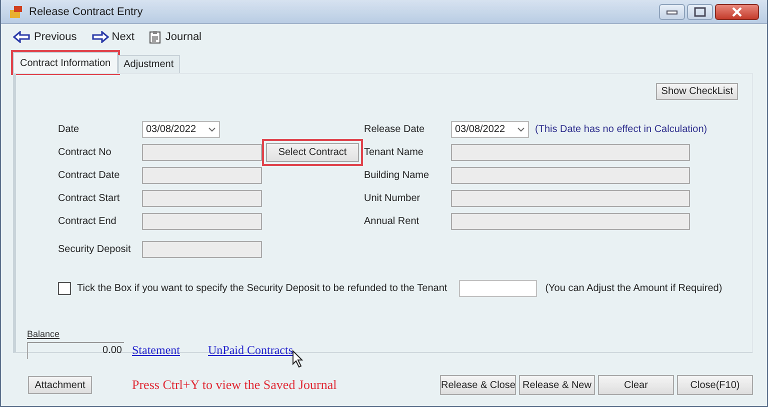 The image size is (768, 407). Describe the element at coordinates (621, 129) in the screenshot. I see `date-note: (This Date has no effect in Calculation)` at that location.